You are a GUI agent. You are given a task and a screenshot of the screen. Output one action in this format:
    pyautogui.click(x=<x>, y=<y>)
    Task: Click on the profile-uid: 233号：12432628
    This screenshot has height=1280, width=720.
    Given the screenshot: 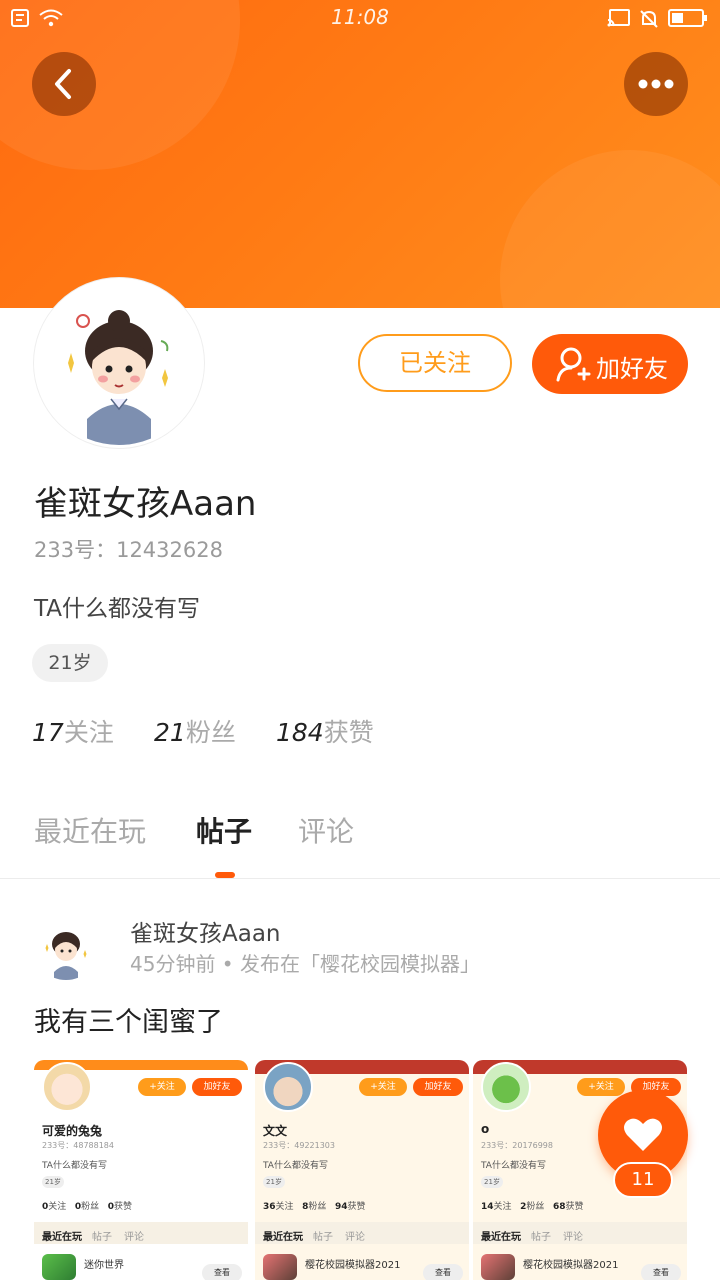 What is the action you would take?
    pyautogui.click(x=128, y=550)
    